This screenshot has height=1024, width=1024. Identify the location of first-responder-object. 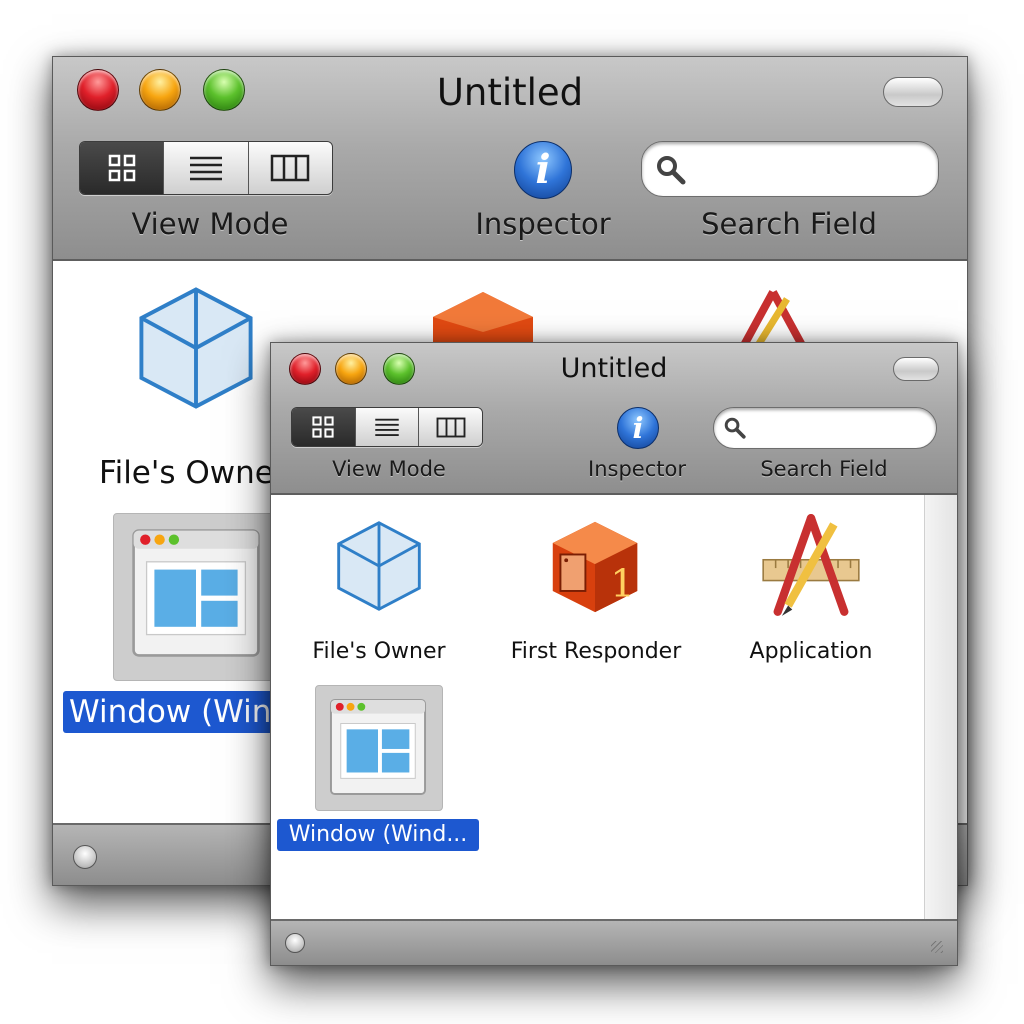
(483, 317).